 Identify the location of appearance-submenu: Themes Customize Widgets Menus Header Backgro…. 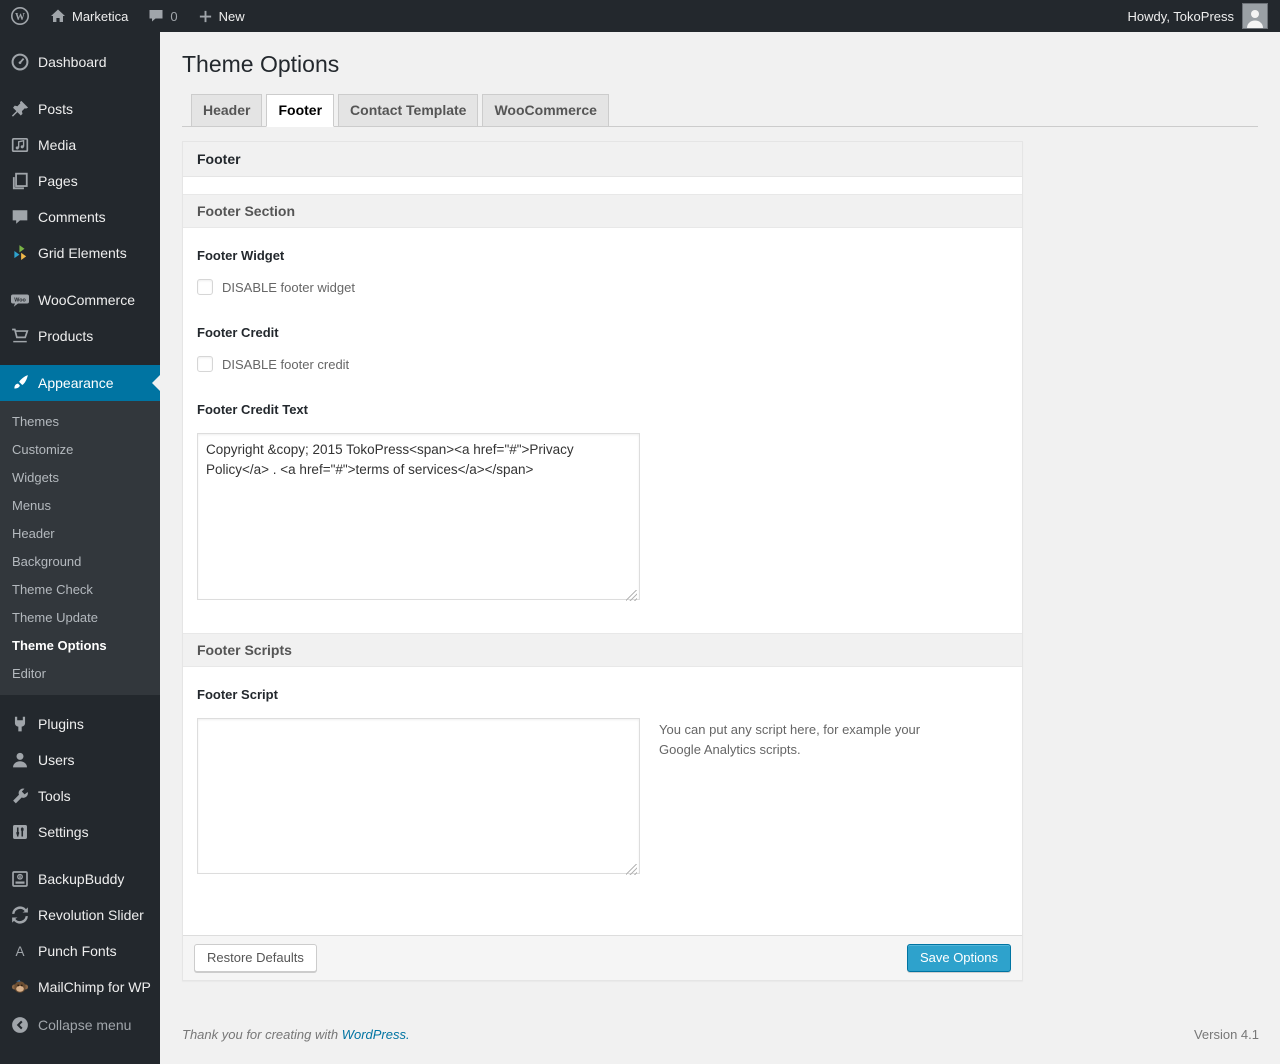
(80, 548).